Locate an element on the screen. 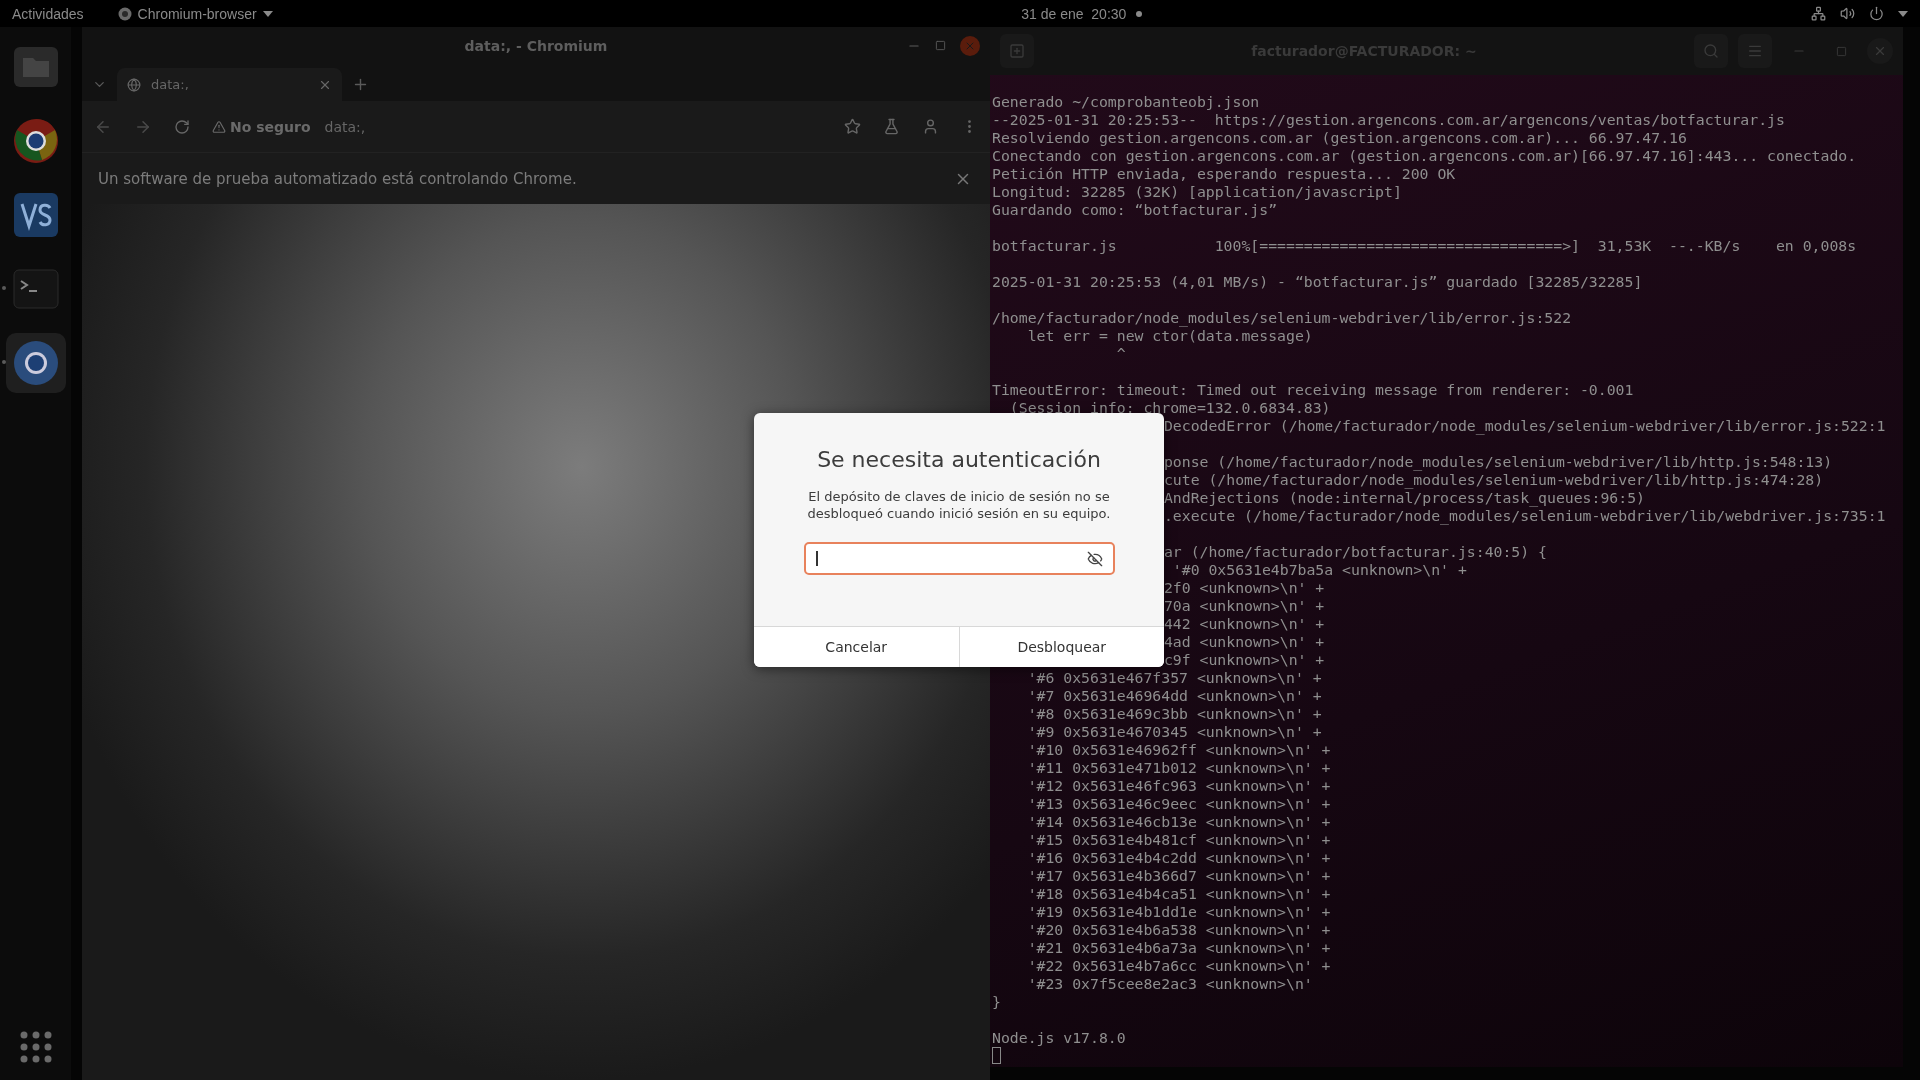 This screenshot has height=1080, width=1920. terminal-line: '#15 0x5631e4b481cf <unknown>\n' + is located at coordinates (1178, 839).